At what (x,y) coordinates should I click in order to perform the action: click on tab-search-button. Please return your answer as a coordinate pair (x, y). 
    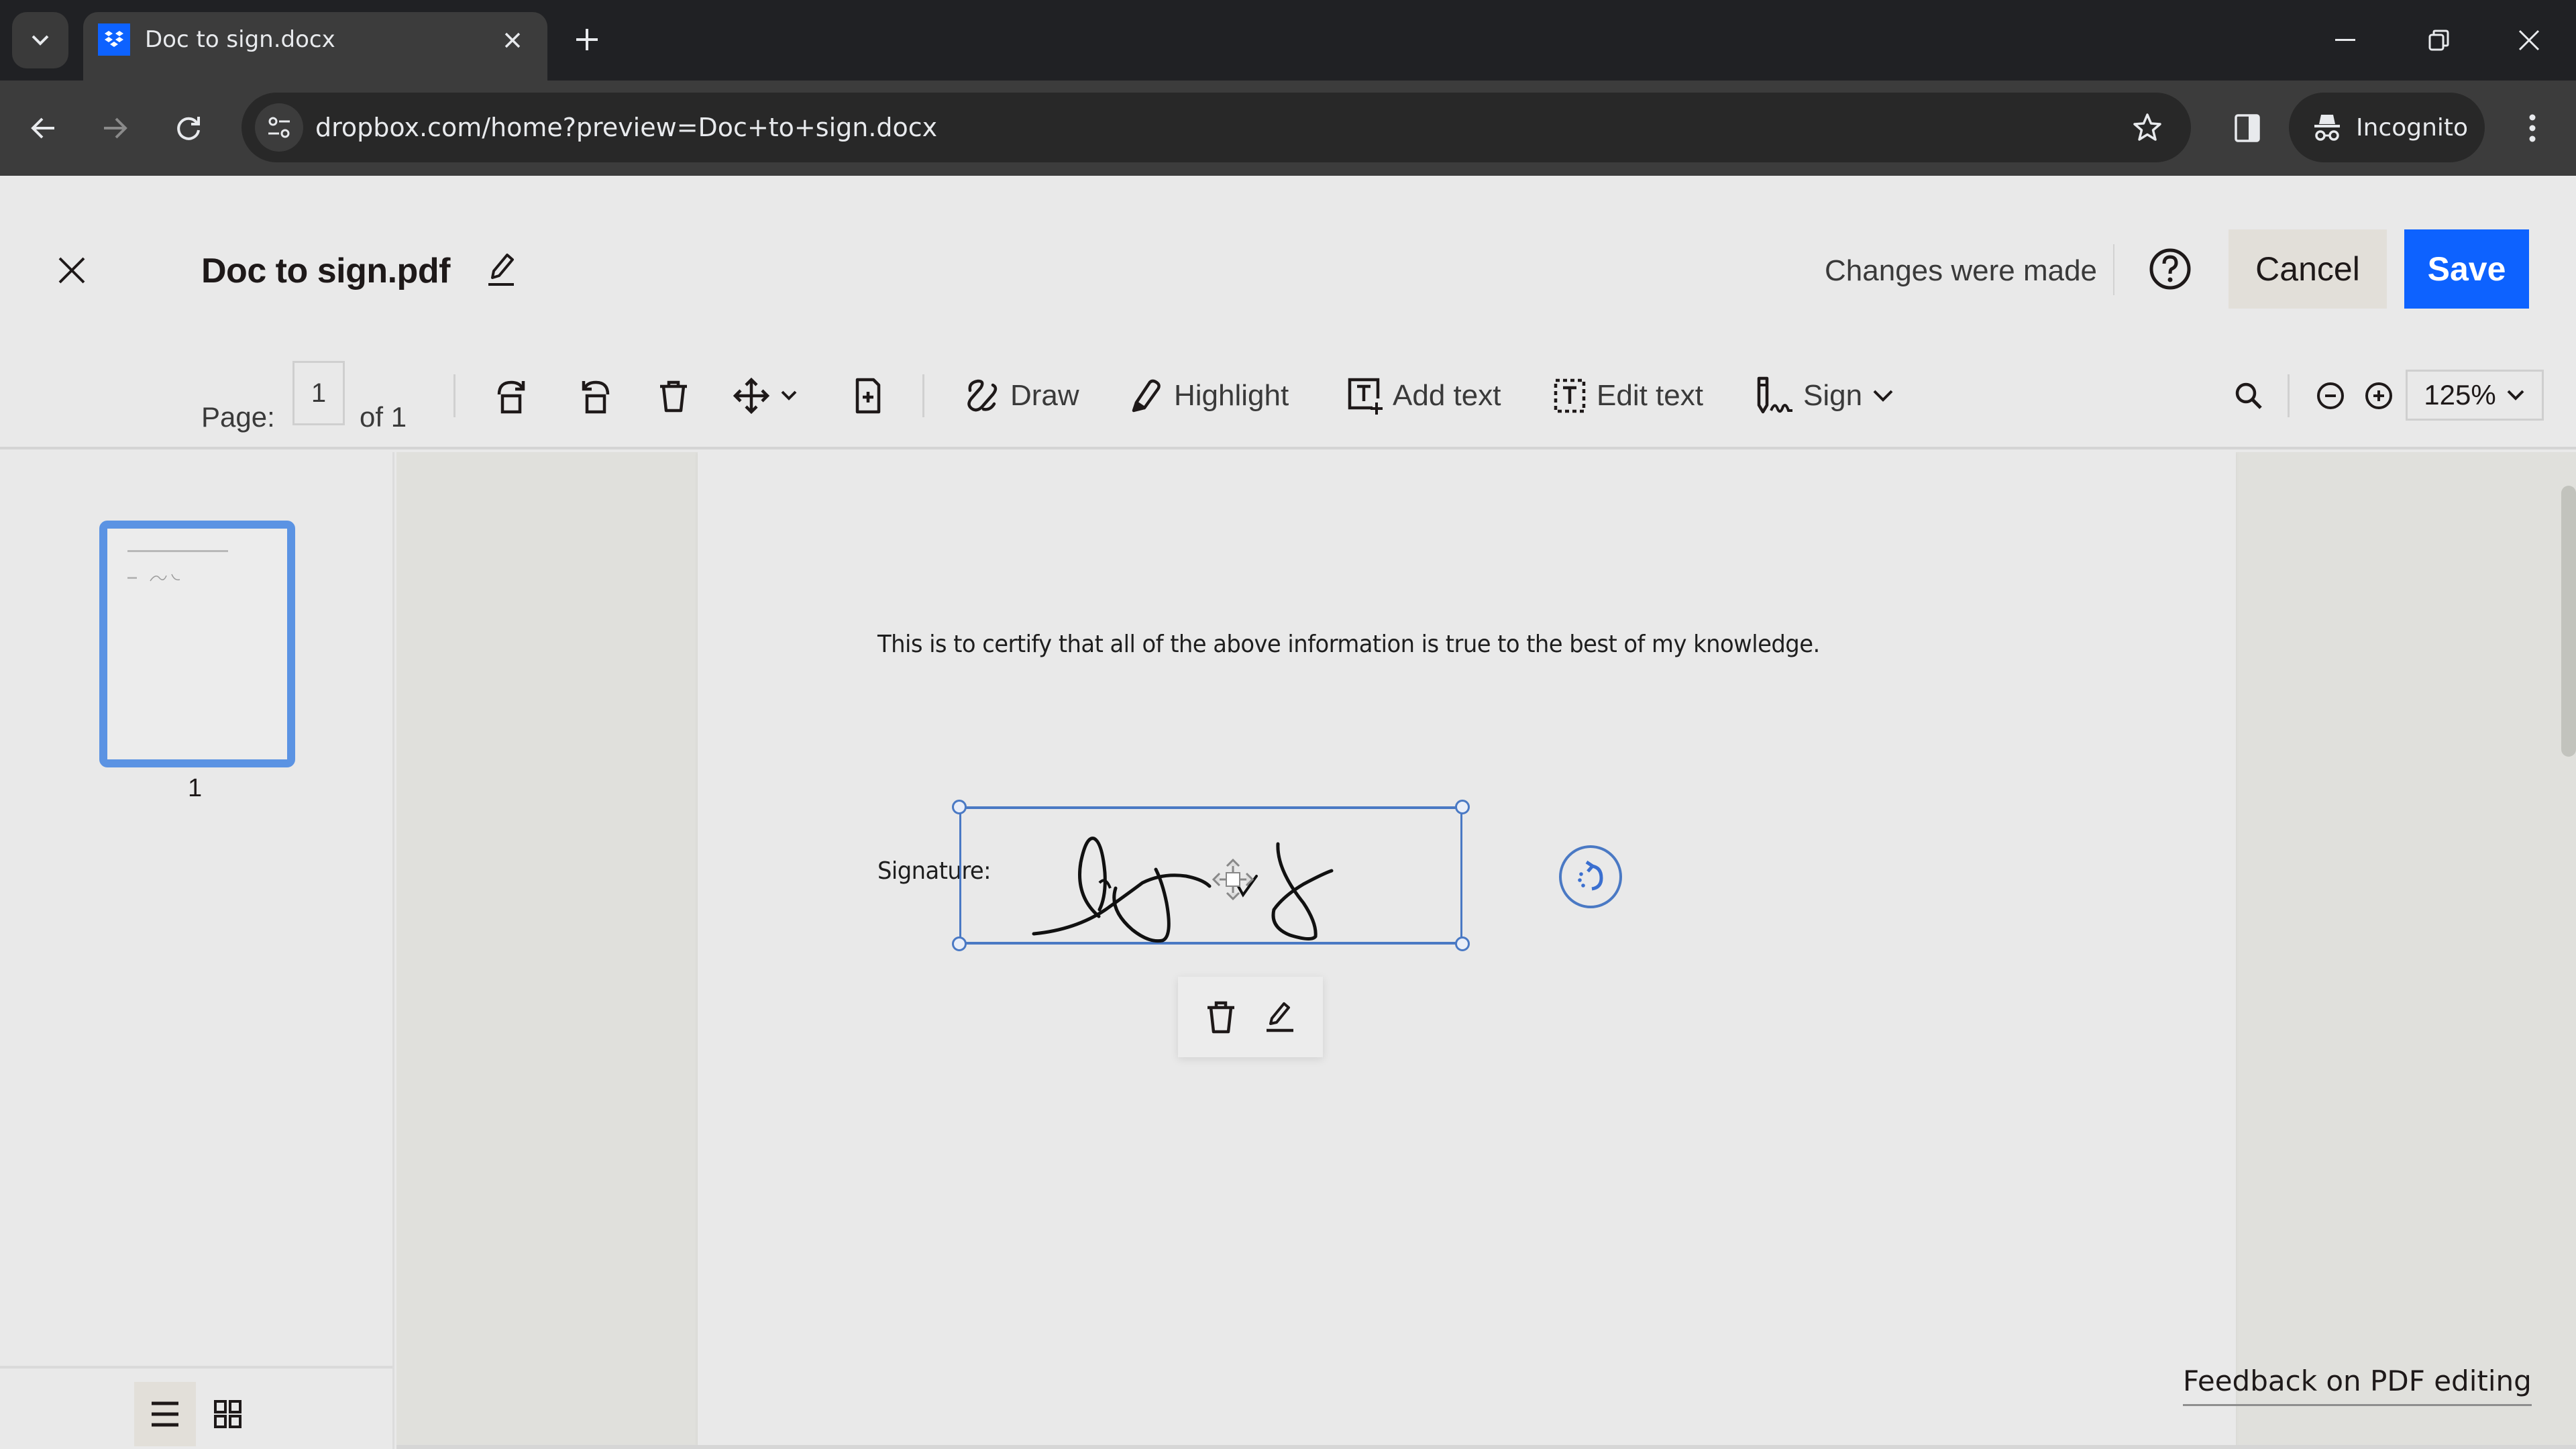
    Looking at the image, I should click on (40, 40).